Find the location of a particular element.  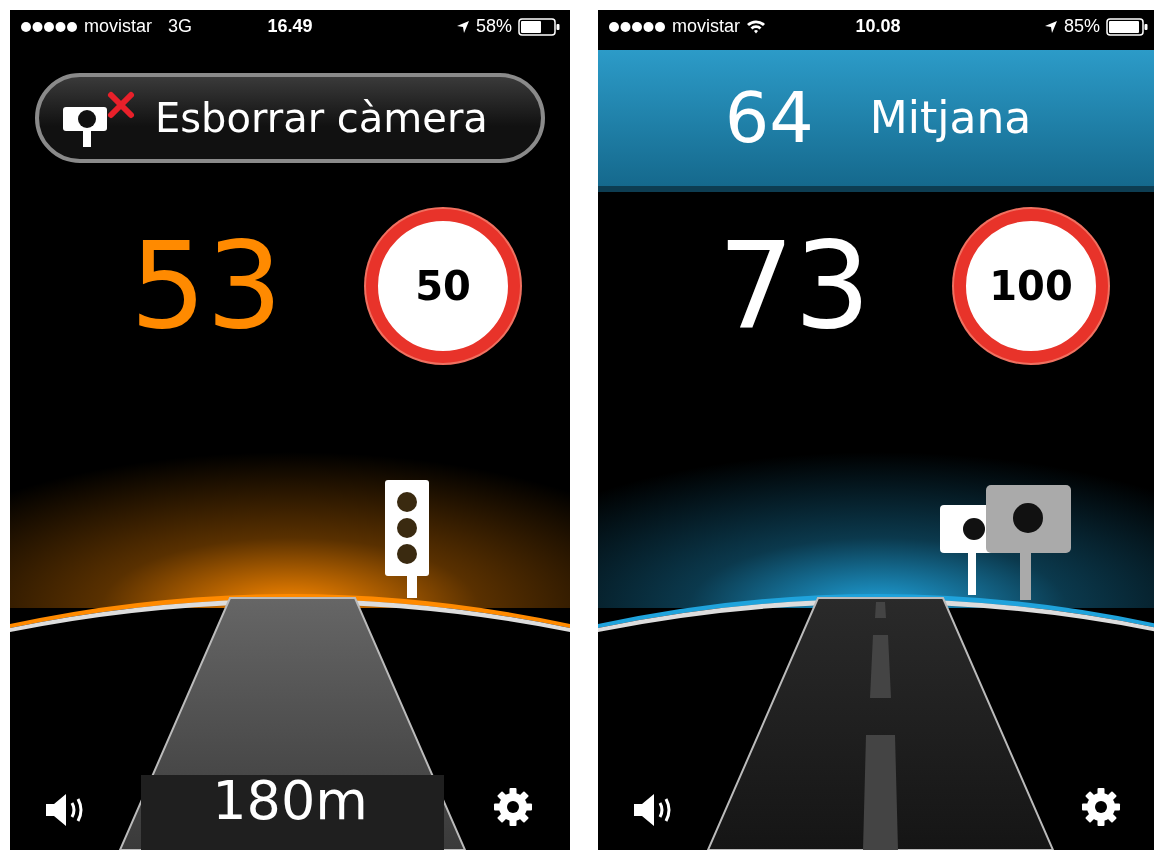

battery-percent: 58% is located at coordinates (493, 27).